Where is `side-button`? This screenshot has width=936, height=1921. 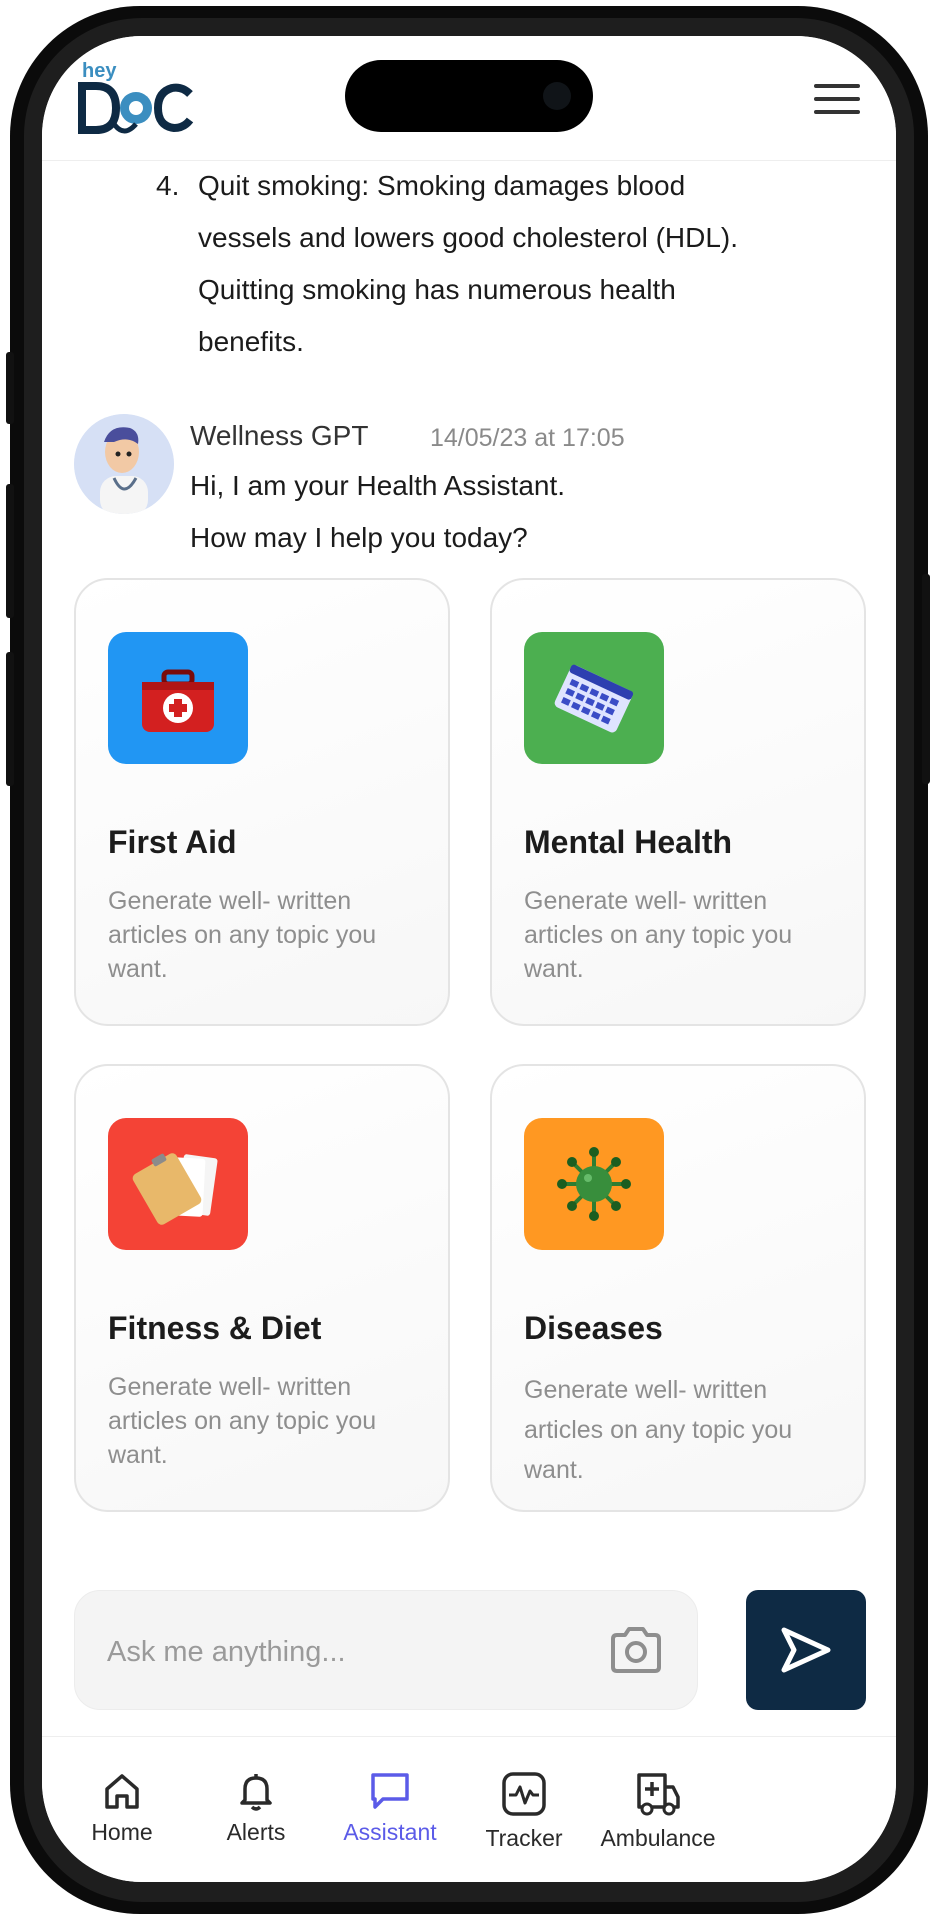 side-button is located at coordinates (10, 388).